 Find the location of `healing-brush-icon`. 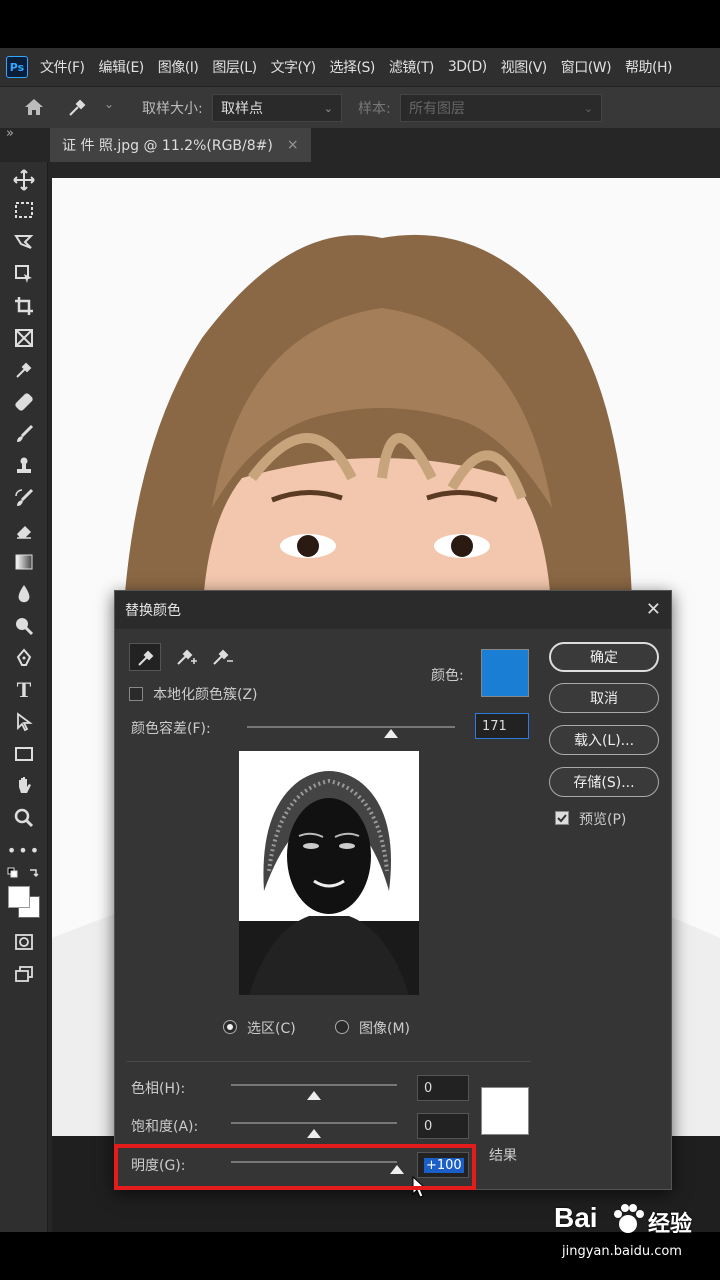

healing-brush-icon is located at coordinates (24, 402).